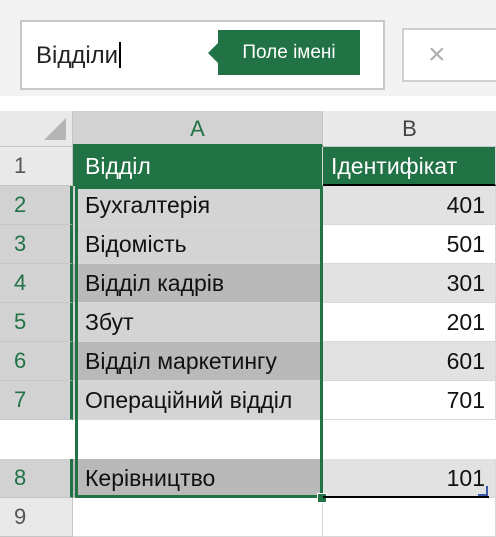 The image size is (496, 537). Describe the element at coordinates (36, 400) in the screenshot. I see `row-header-7: 7` at that location.